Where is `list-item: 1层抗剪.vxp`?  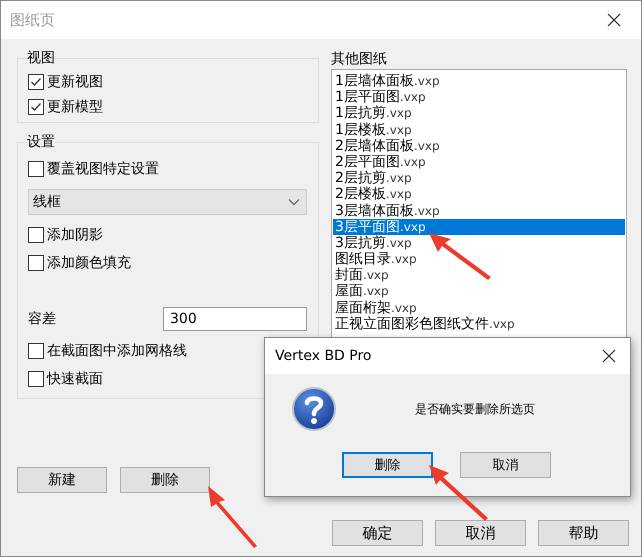 list-item: 1层抗剪.vxp is located at coordinates (479, 113).